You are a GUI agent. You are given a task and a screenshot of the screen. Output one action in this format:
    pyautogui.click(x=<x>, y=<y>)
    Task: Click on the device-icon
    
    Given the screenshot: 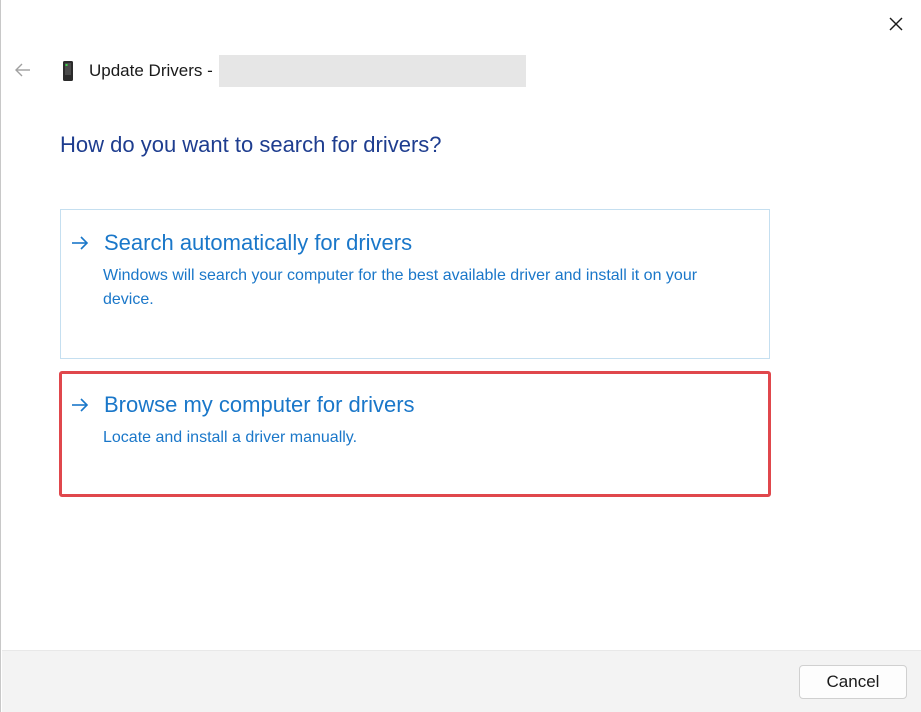 What is the action you would take?
    pyautogui.click(x=68, y=71)
    